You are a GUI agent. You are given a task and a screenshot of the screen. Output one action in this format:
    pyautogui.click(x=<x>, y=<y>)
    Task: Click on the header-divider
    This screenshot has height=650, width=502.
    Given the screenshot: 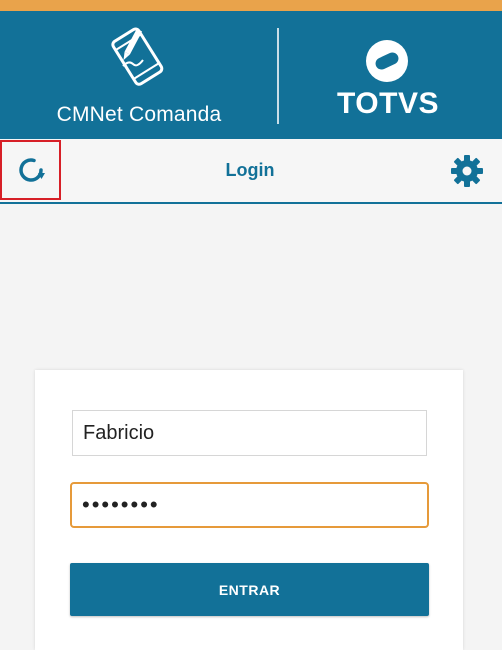 What is the action you would take?
    pyautogui.click(x=278, y=76)
    